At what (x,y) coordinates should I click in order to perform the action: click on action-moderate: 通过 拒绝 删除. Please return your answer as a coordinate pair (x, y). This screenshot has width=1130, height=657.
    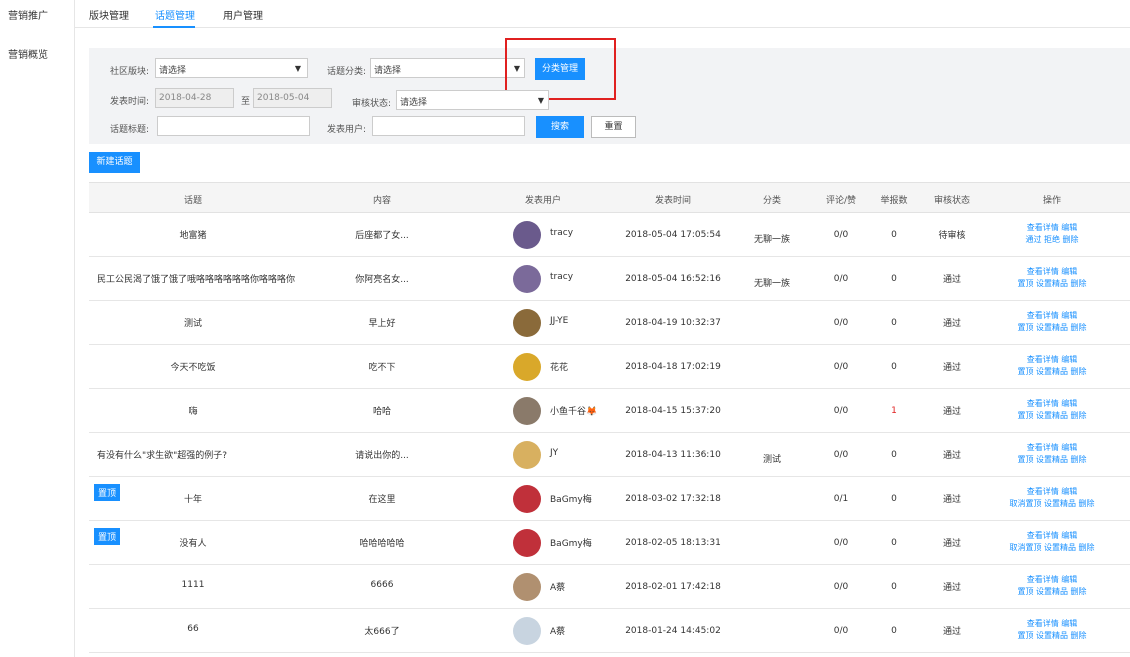
    Looking at the image, I should click on (1052, 240).